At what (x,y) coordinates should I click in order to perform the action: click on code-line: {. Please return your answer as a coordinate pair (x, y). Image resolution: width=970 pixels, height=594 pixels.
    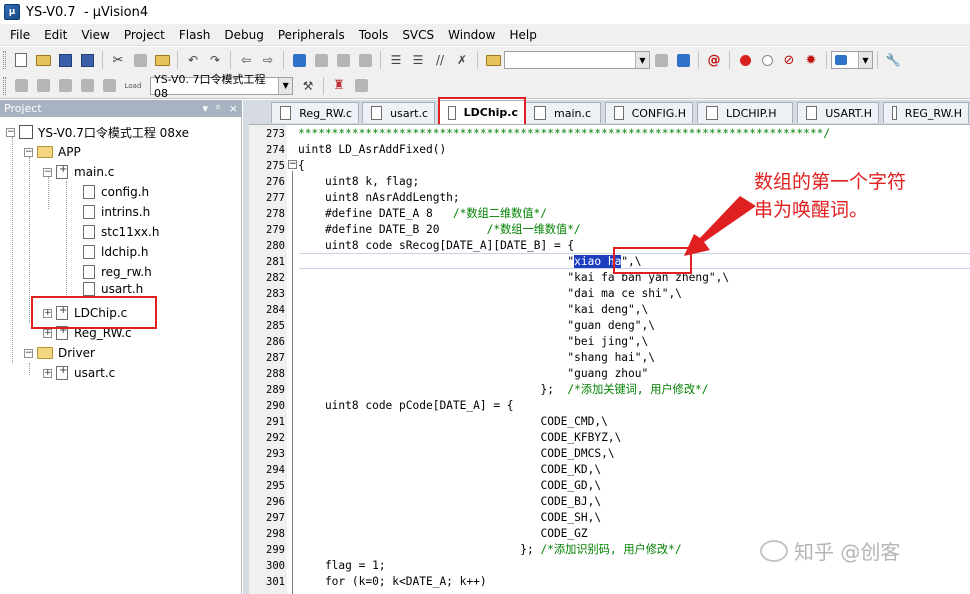
    Looking at the image, I should click on (301, 166).